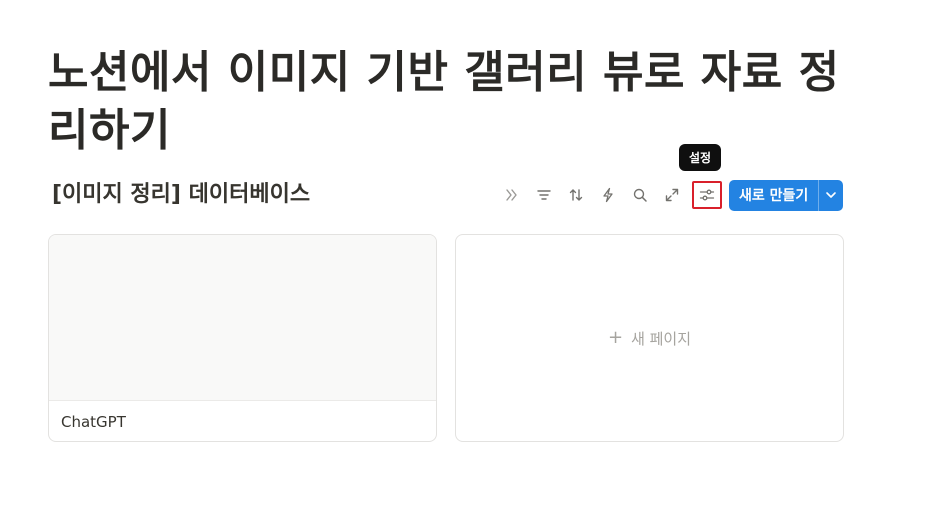 This screenshot has width=927, height=512. Describe the element at coordinates (615, 337) in the screenshot. I see `plus-icon: +` at that location.